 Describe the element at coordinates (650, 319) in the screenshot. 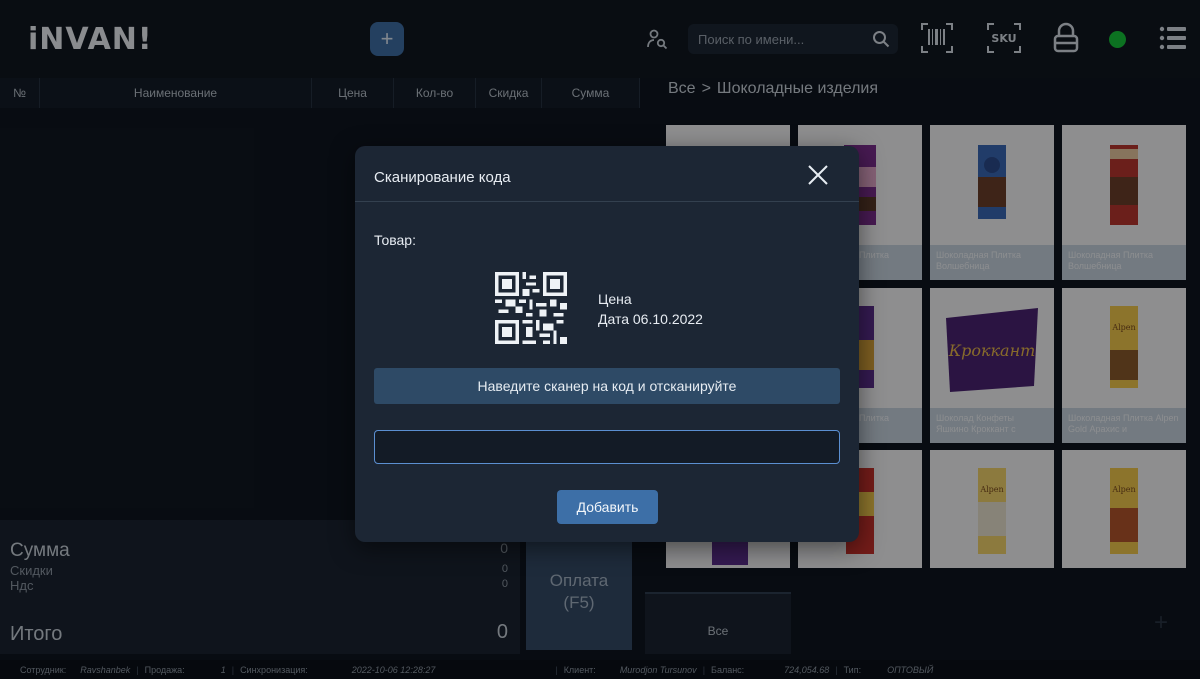

I see `date-label: Дата 06.10.2022` at that location.